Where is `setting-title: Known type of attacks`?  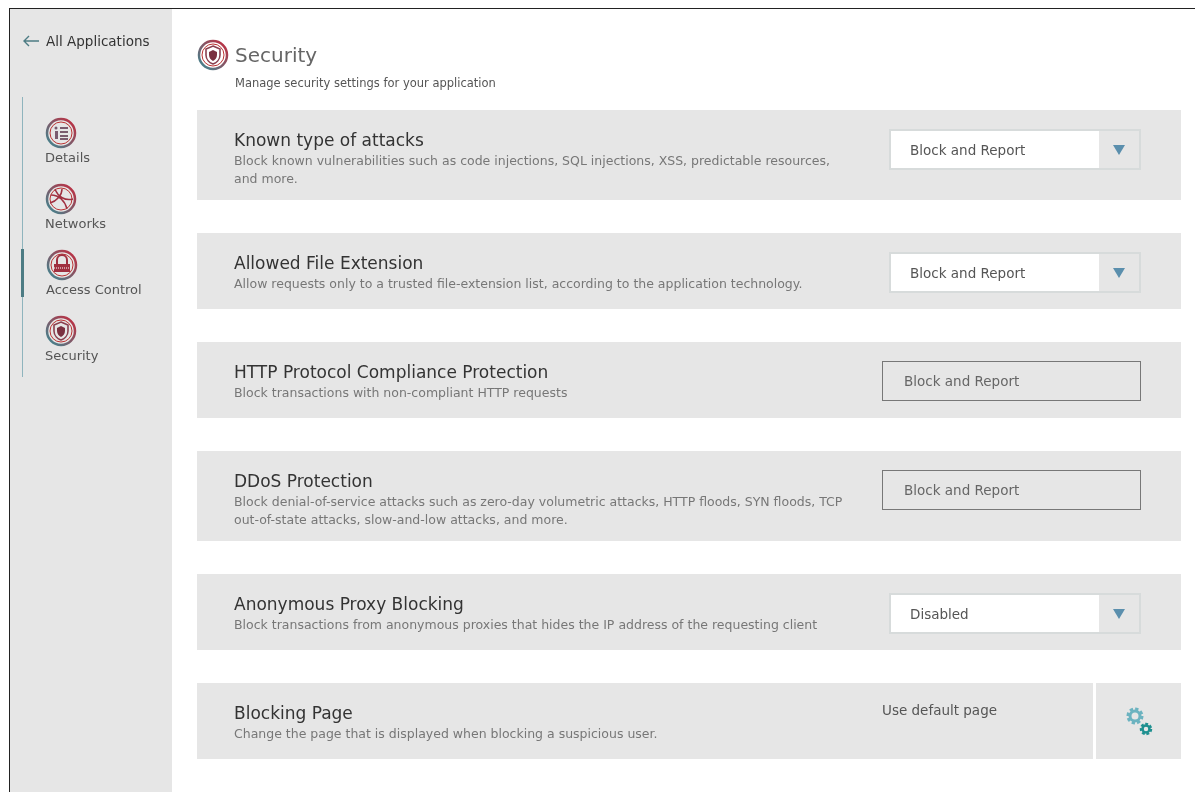
setting-title: Known type of attacks is located at coordinates (329, 140).